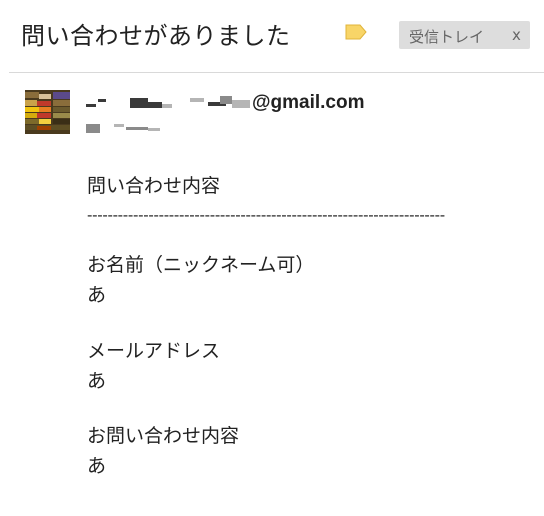  I want to click on remove-label-button: x, so click(516, 35).